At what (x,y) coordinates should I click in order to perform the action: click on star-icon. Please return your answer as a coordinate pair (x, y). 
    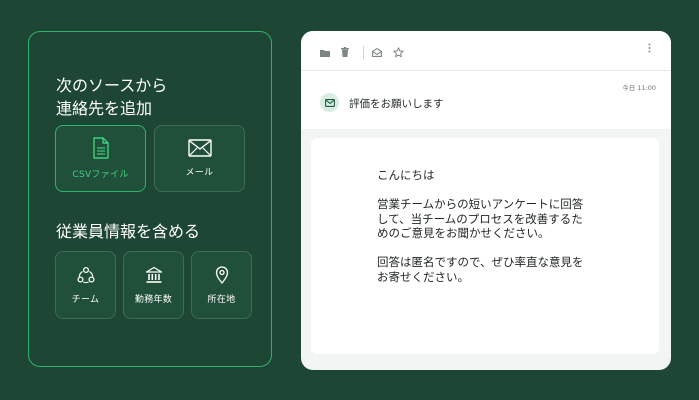
    Looking at the image, I should click on (398, 52).